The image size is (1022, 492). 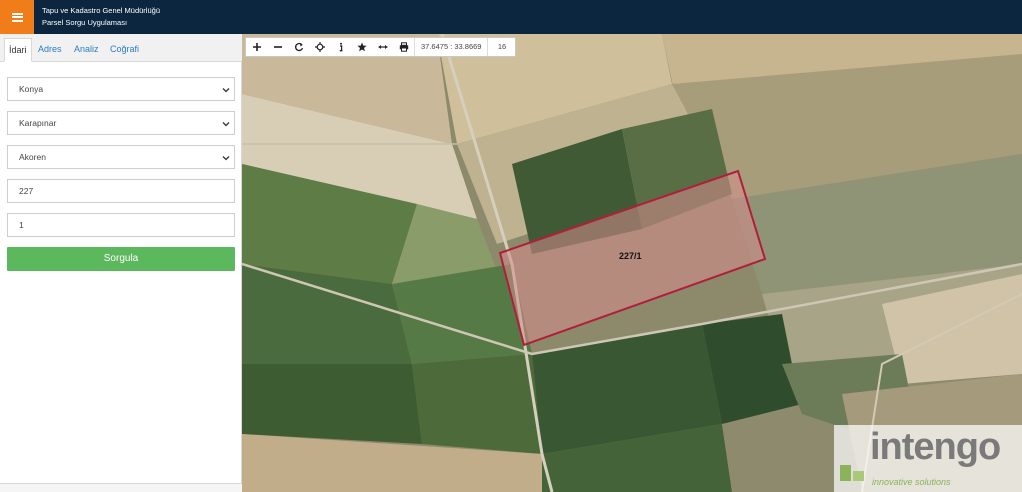 I want to click on measure-button, so click(x=382, y=47).